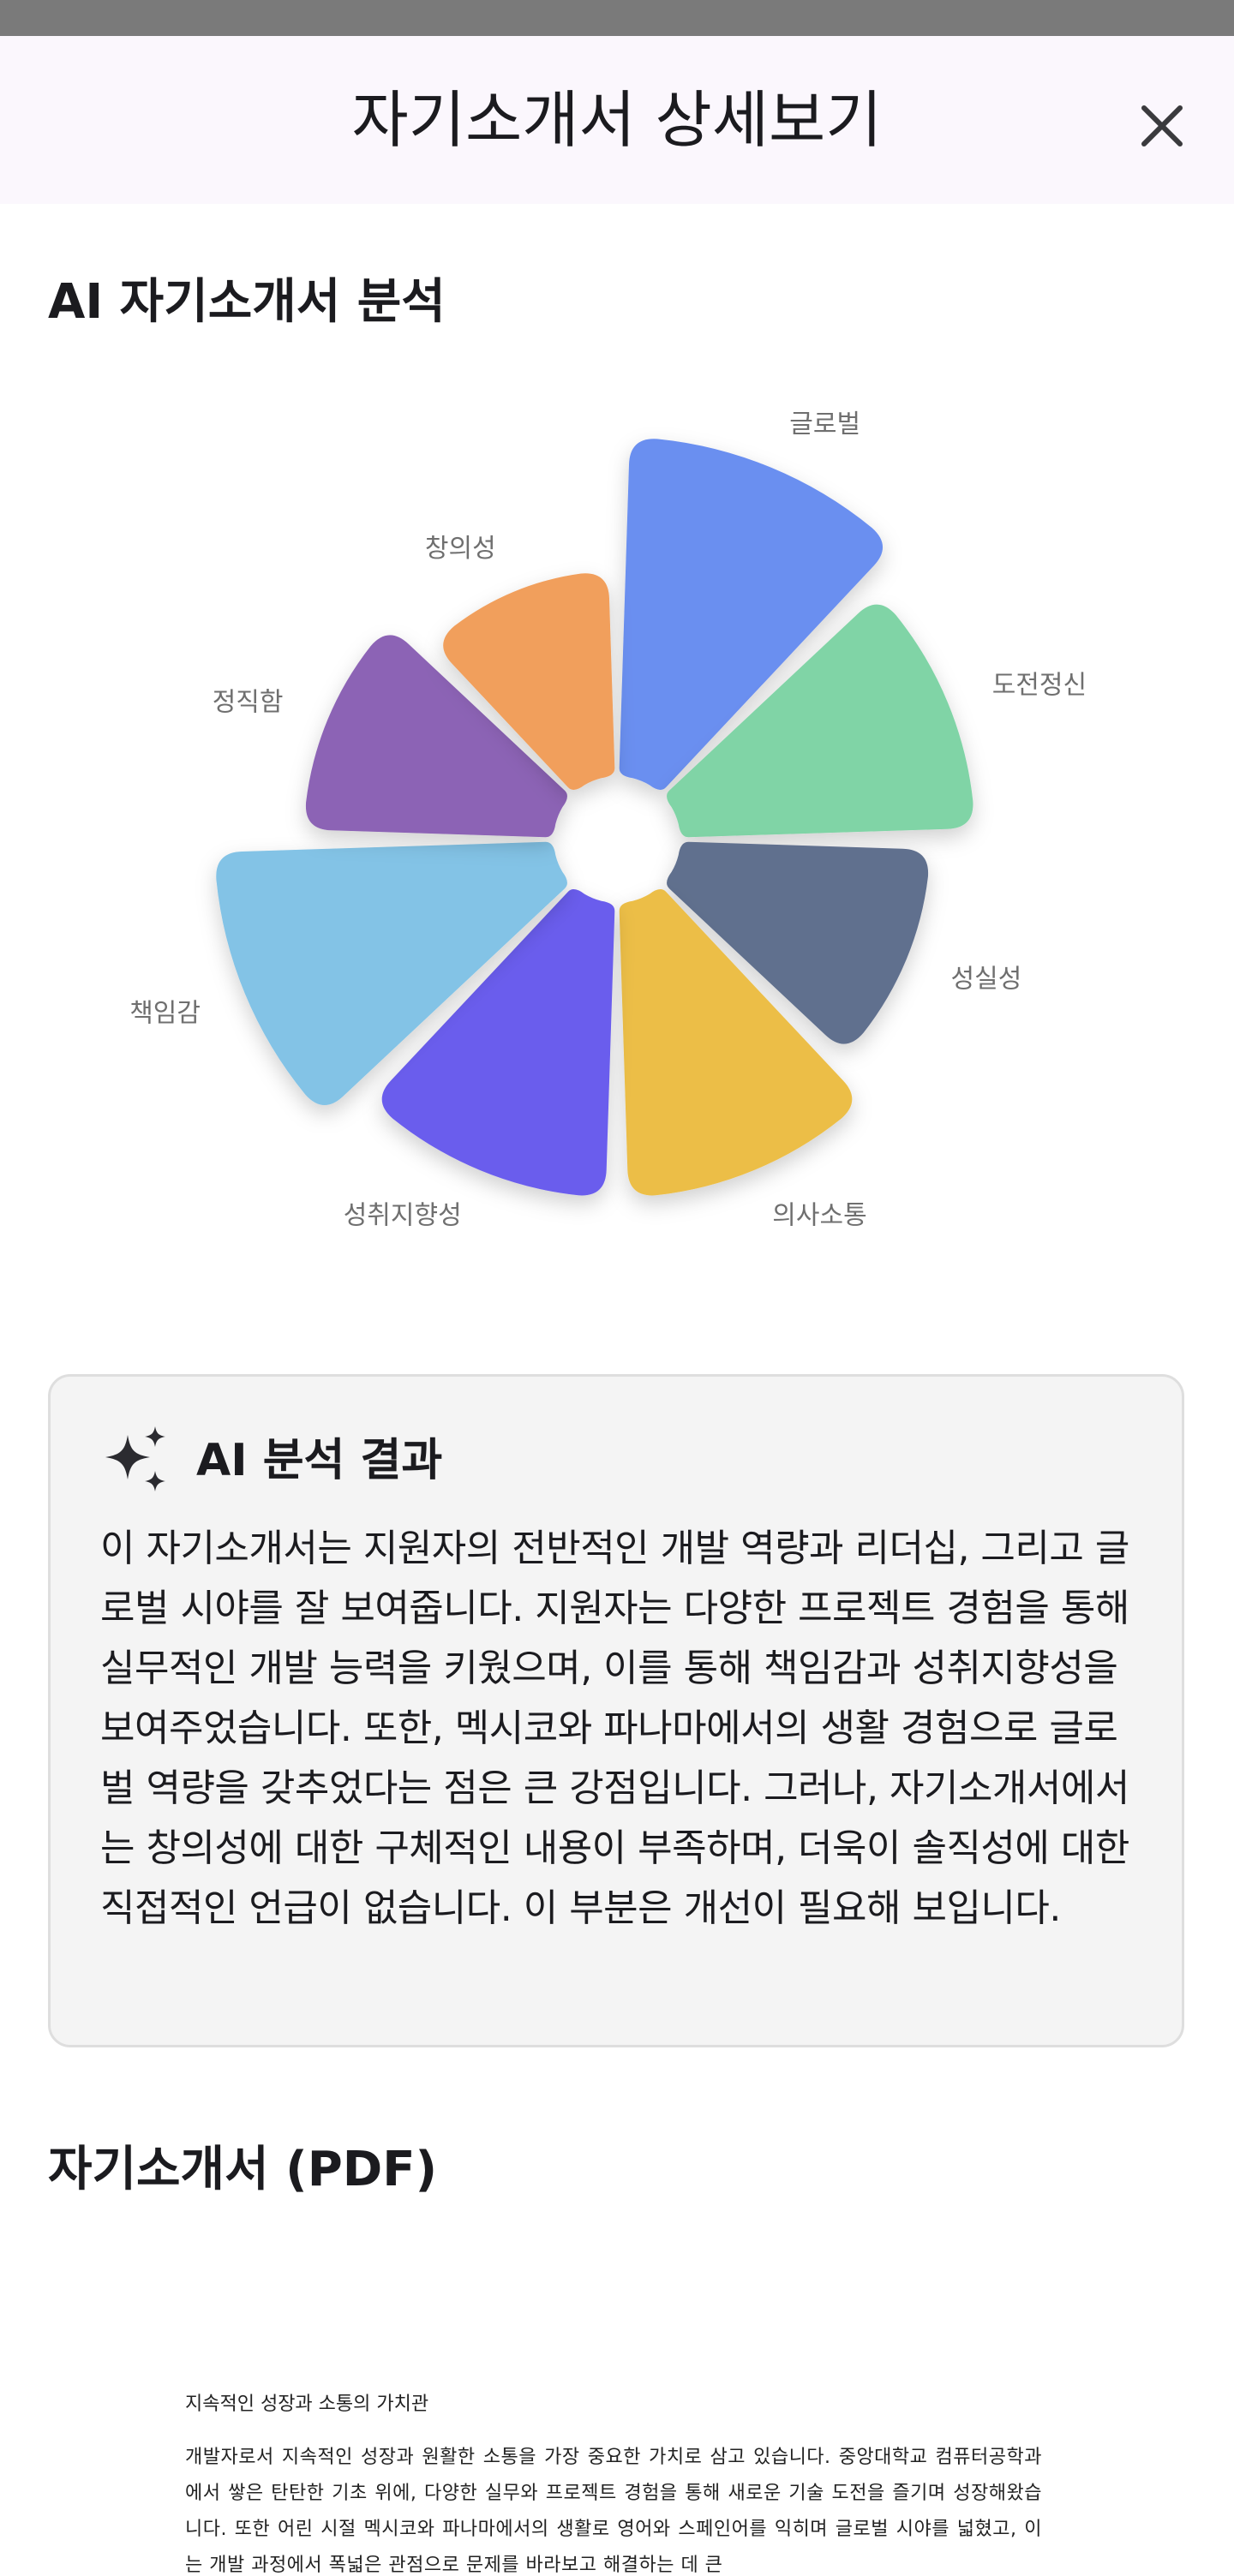 The width and height of the screenshot is (1234, 2576). Describe the element at coordinates (617, 18) in the screenshot. I see `status-bar` at that location.